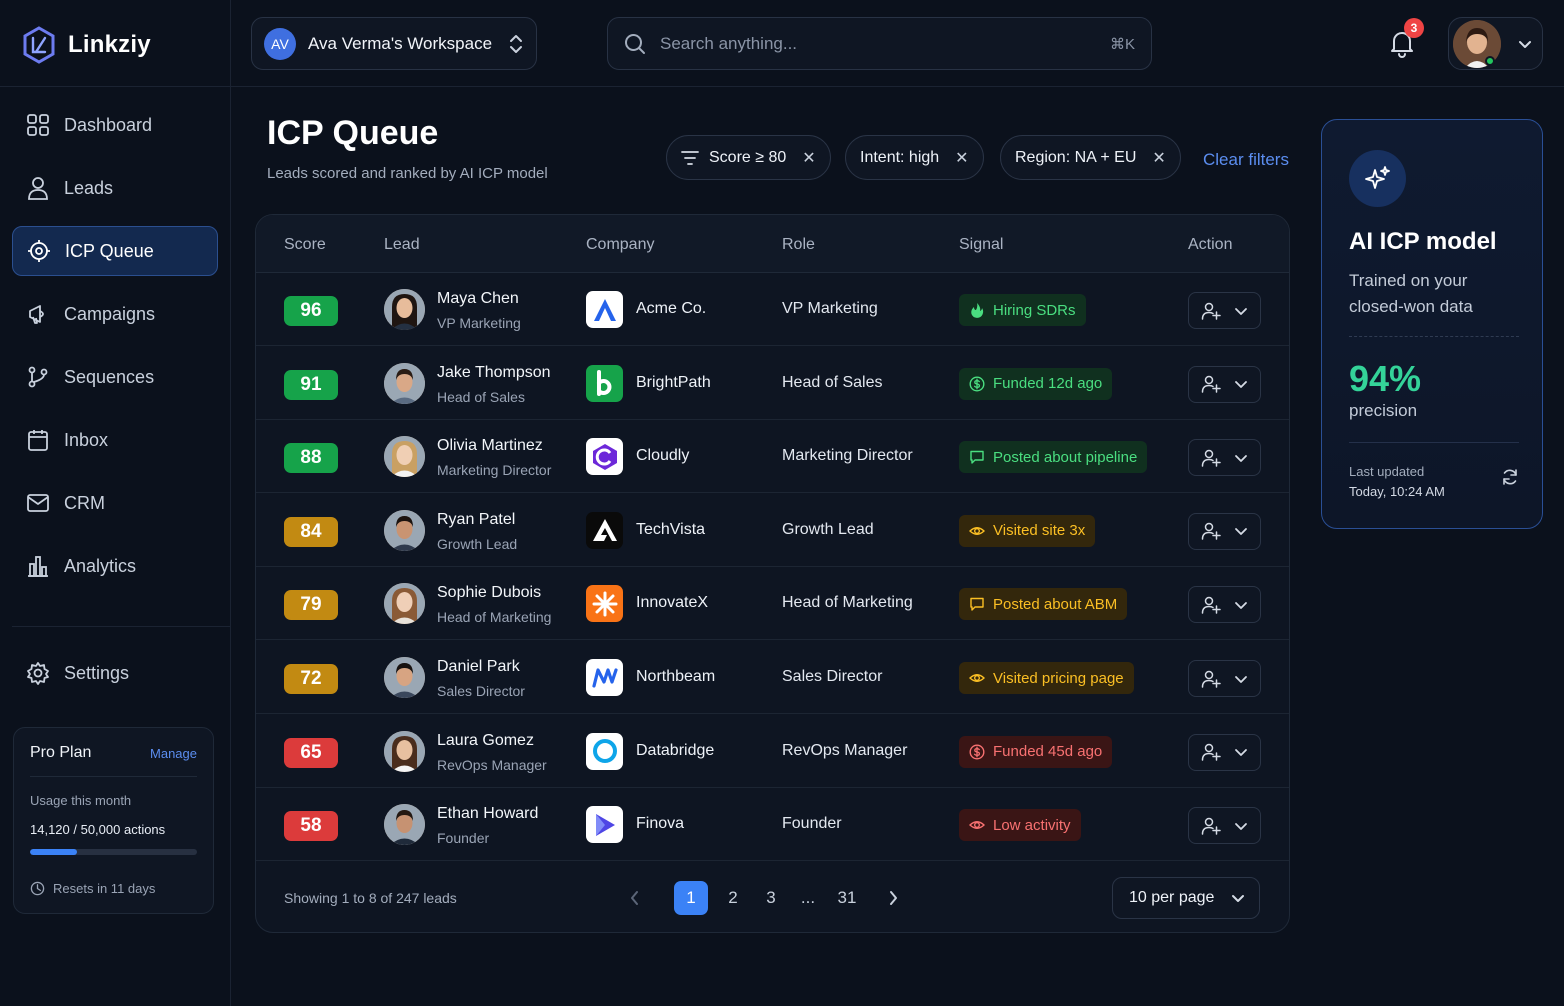 This screenshot has height=1006, width=1564. I want to click on filter-chip-intent: Intent: high ✕, so click(914, 157).